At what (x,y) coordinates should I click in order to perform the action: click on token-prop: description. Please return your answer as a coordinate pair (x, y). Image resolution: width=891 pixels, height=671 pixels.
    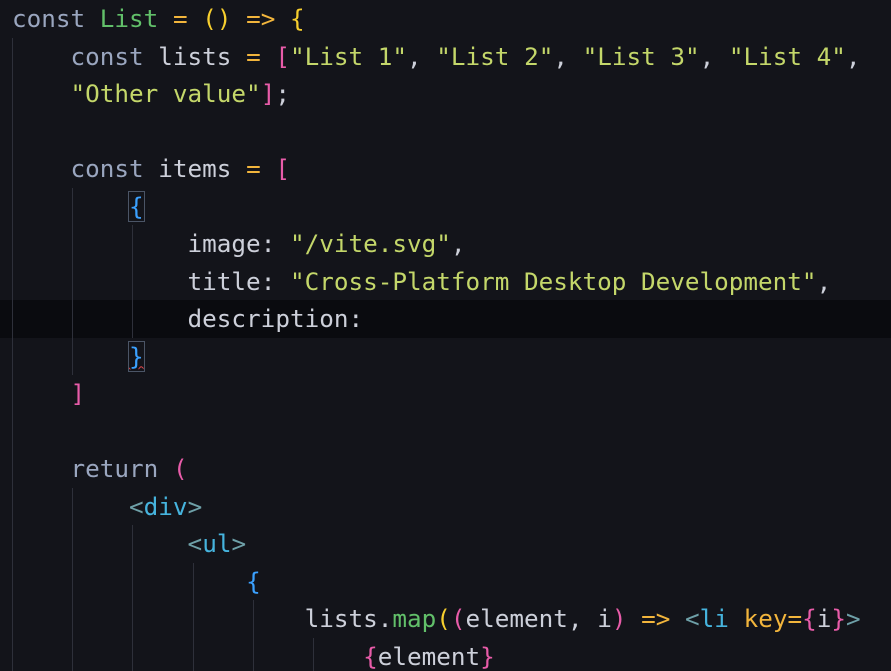
    Looking at the image, I should click on (268, 318).